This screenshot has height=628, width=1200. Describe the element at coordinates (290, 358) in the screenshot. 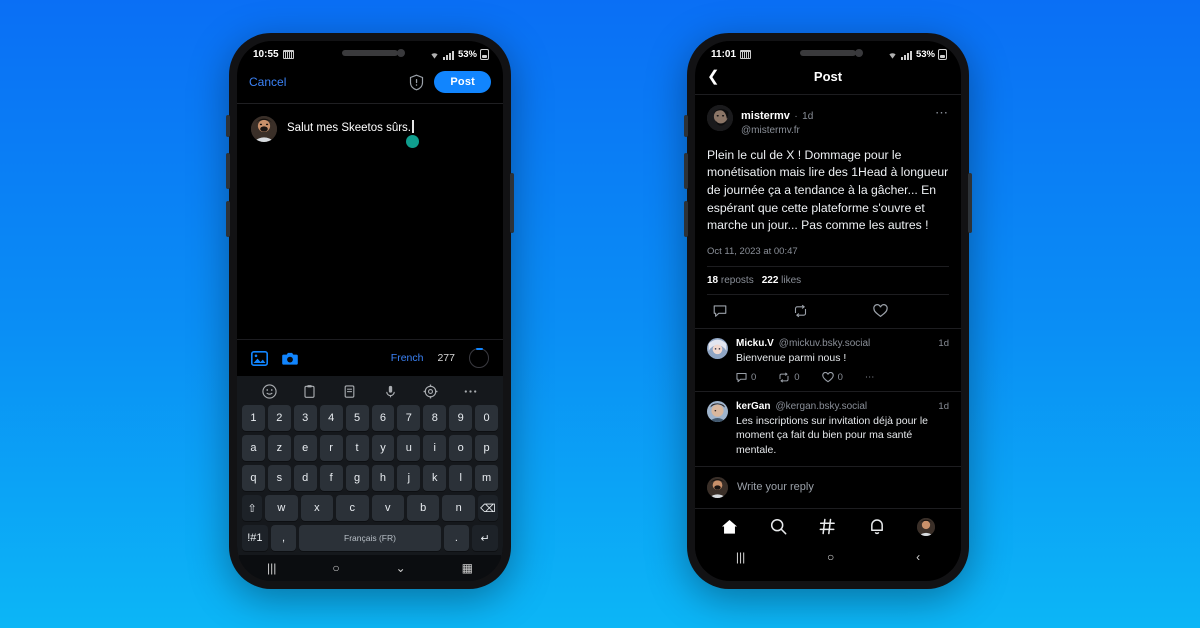

I see `camera-icon` at that location.